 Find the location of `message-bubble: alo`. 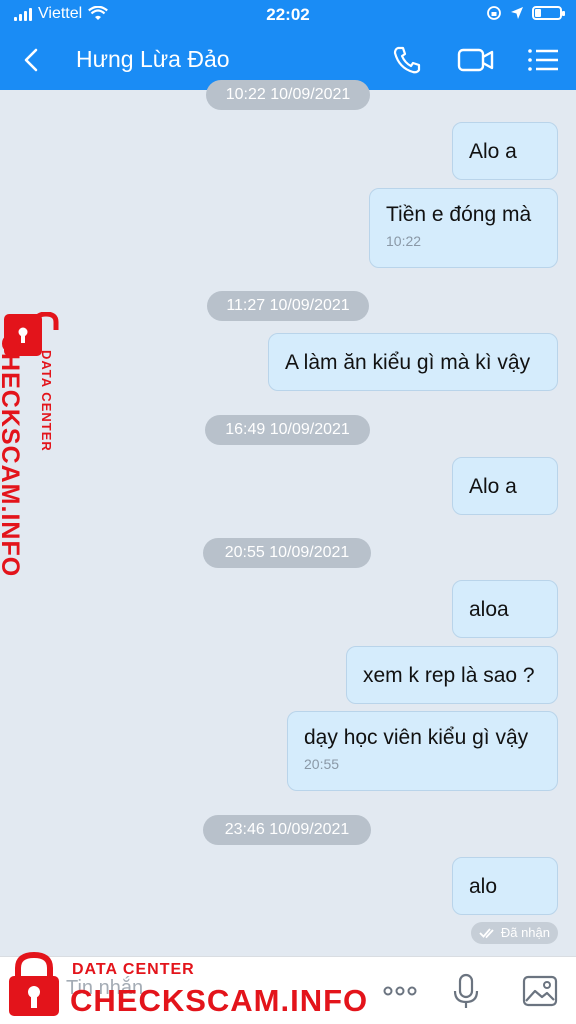

message-bubble: alo is located at coordinates (505, 886).